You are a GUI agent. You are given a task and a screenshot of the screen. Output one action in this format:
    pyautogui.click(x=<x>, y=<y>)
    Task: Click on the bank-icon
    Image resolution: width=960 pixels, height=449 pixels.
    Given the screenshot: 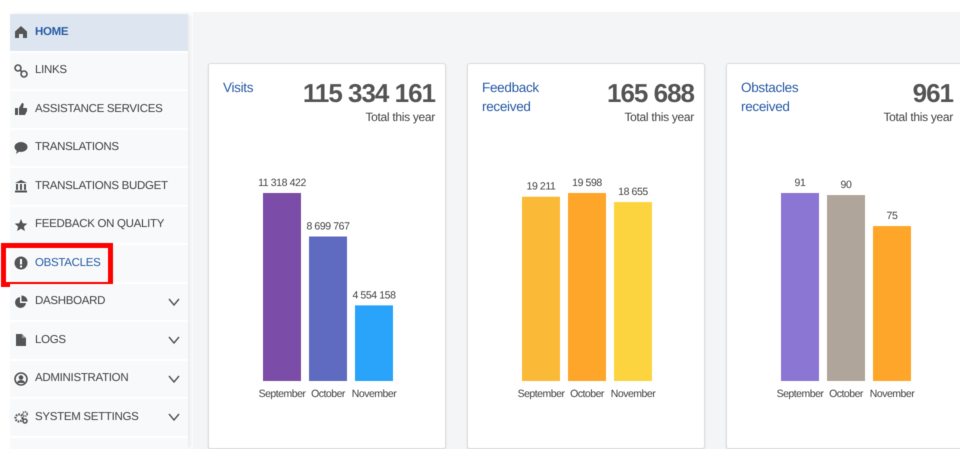 What is the action you would take?
    pyautogui.click(x=21, y=186)
    